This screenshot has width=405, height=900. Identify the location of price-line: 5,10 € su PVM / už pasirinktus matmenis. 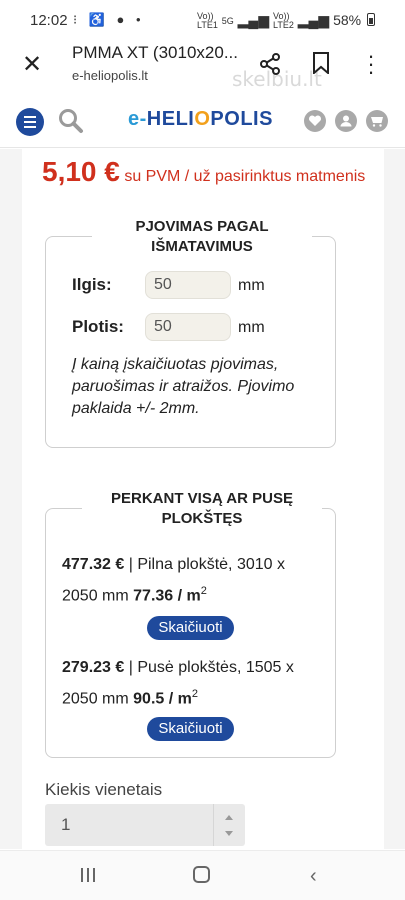
(203, 172).